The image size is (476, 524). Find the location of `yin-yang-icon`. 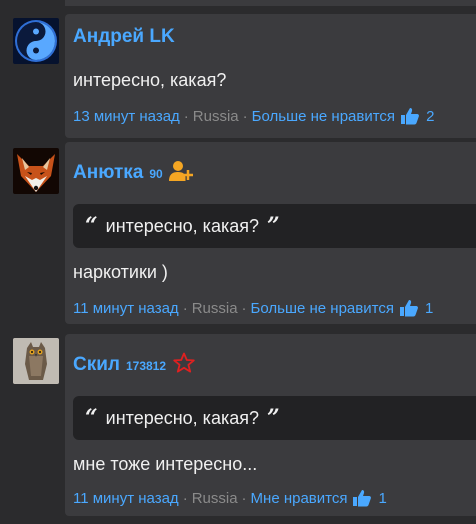

yin-yang-icon is located at coordinates (36, 41).